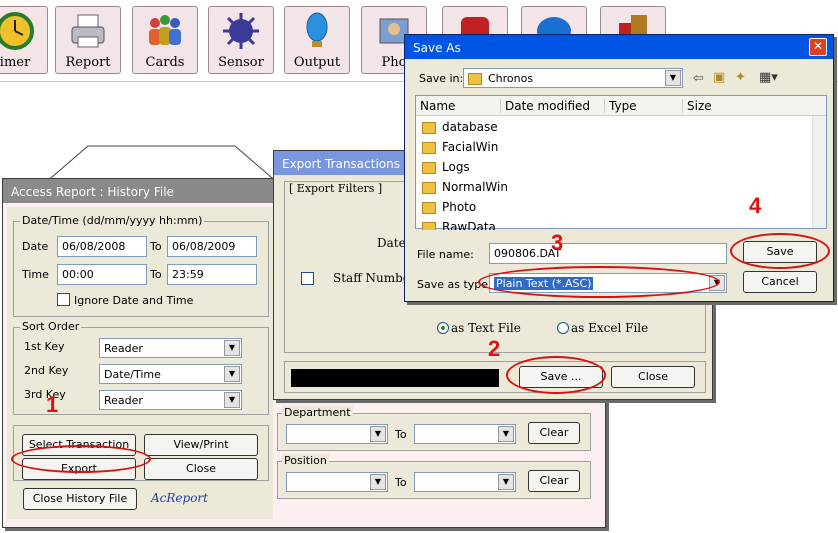  I want to click on key3-select: Reader ▼, so click(170, 400).